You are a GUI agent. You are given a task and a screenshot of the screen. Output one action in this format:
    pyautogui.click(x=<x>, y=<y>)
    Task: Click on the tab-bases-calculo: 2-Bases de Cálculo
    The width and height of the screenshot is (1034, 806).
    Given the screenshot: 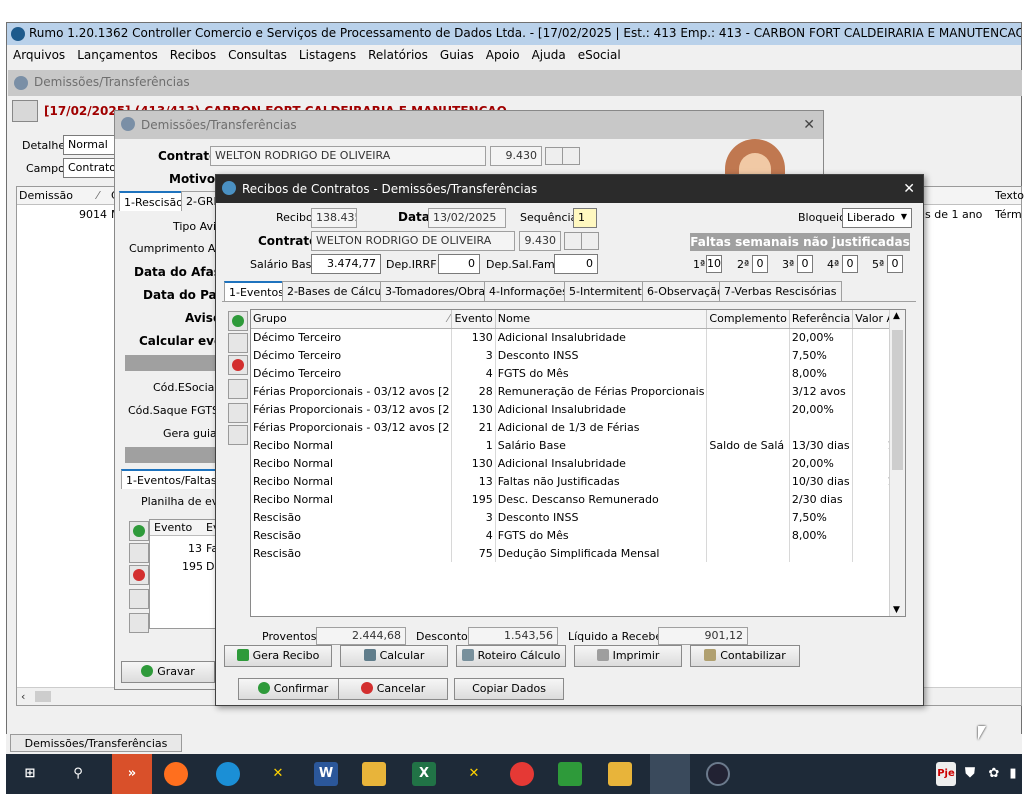 What is the action you would take?
    pyautogui.click(x=339, y=291)
    